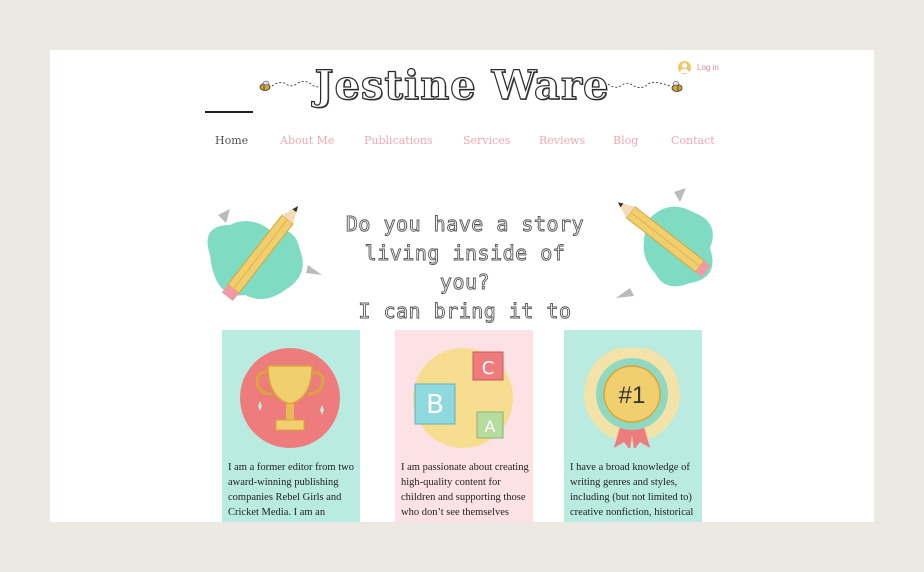  I want to click on nav-active-indicator, so click(229, 112).